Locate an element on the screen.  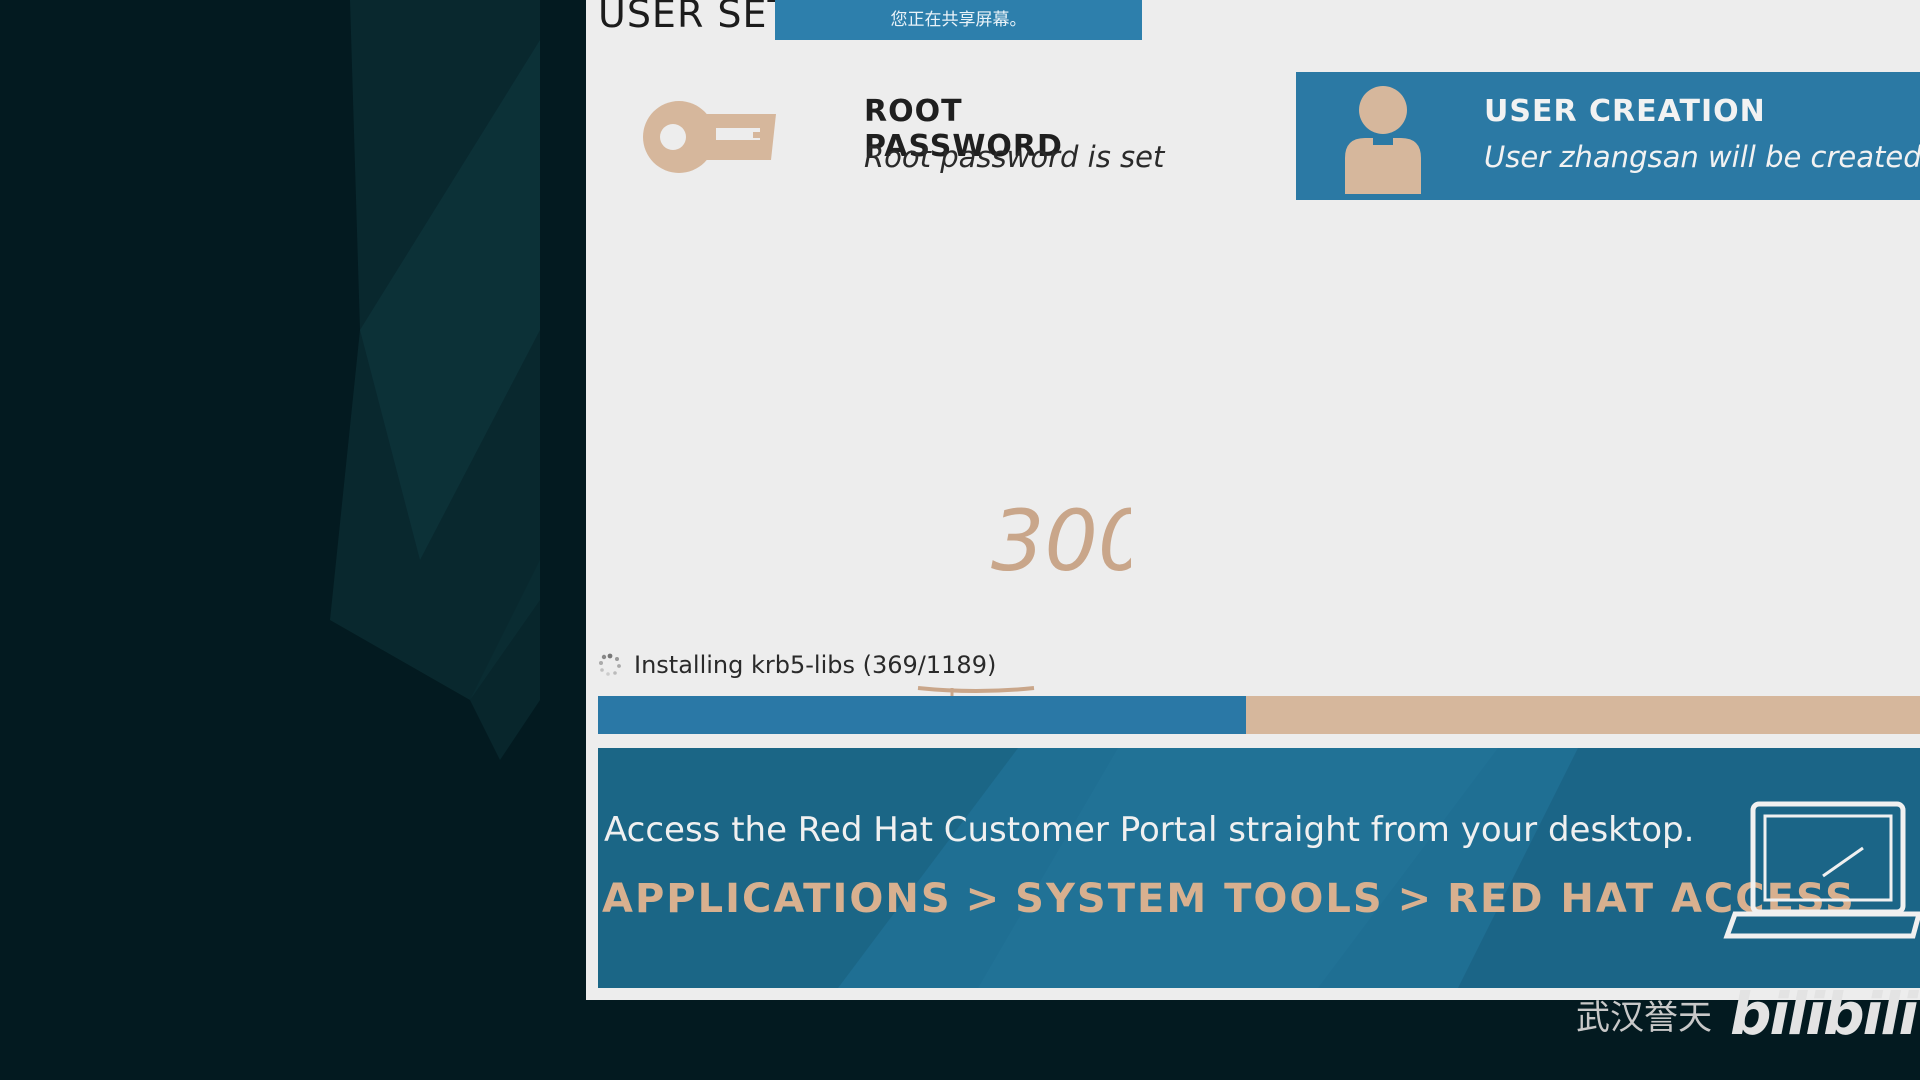
video-watermark: 武汉誉天 bilibili is located at coordinates (1747, 1014).